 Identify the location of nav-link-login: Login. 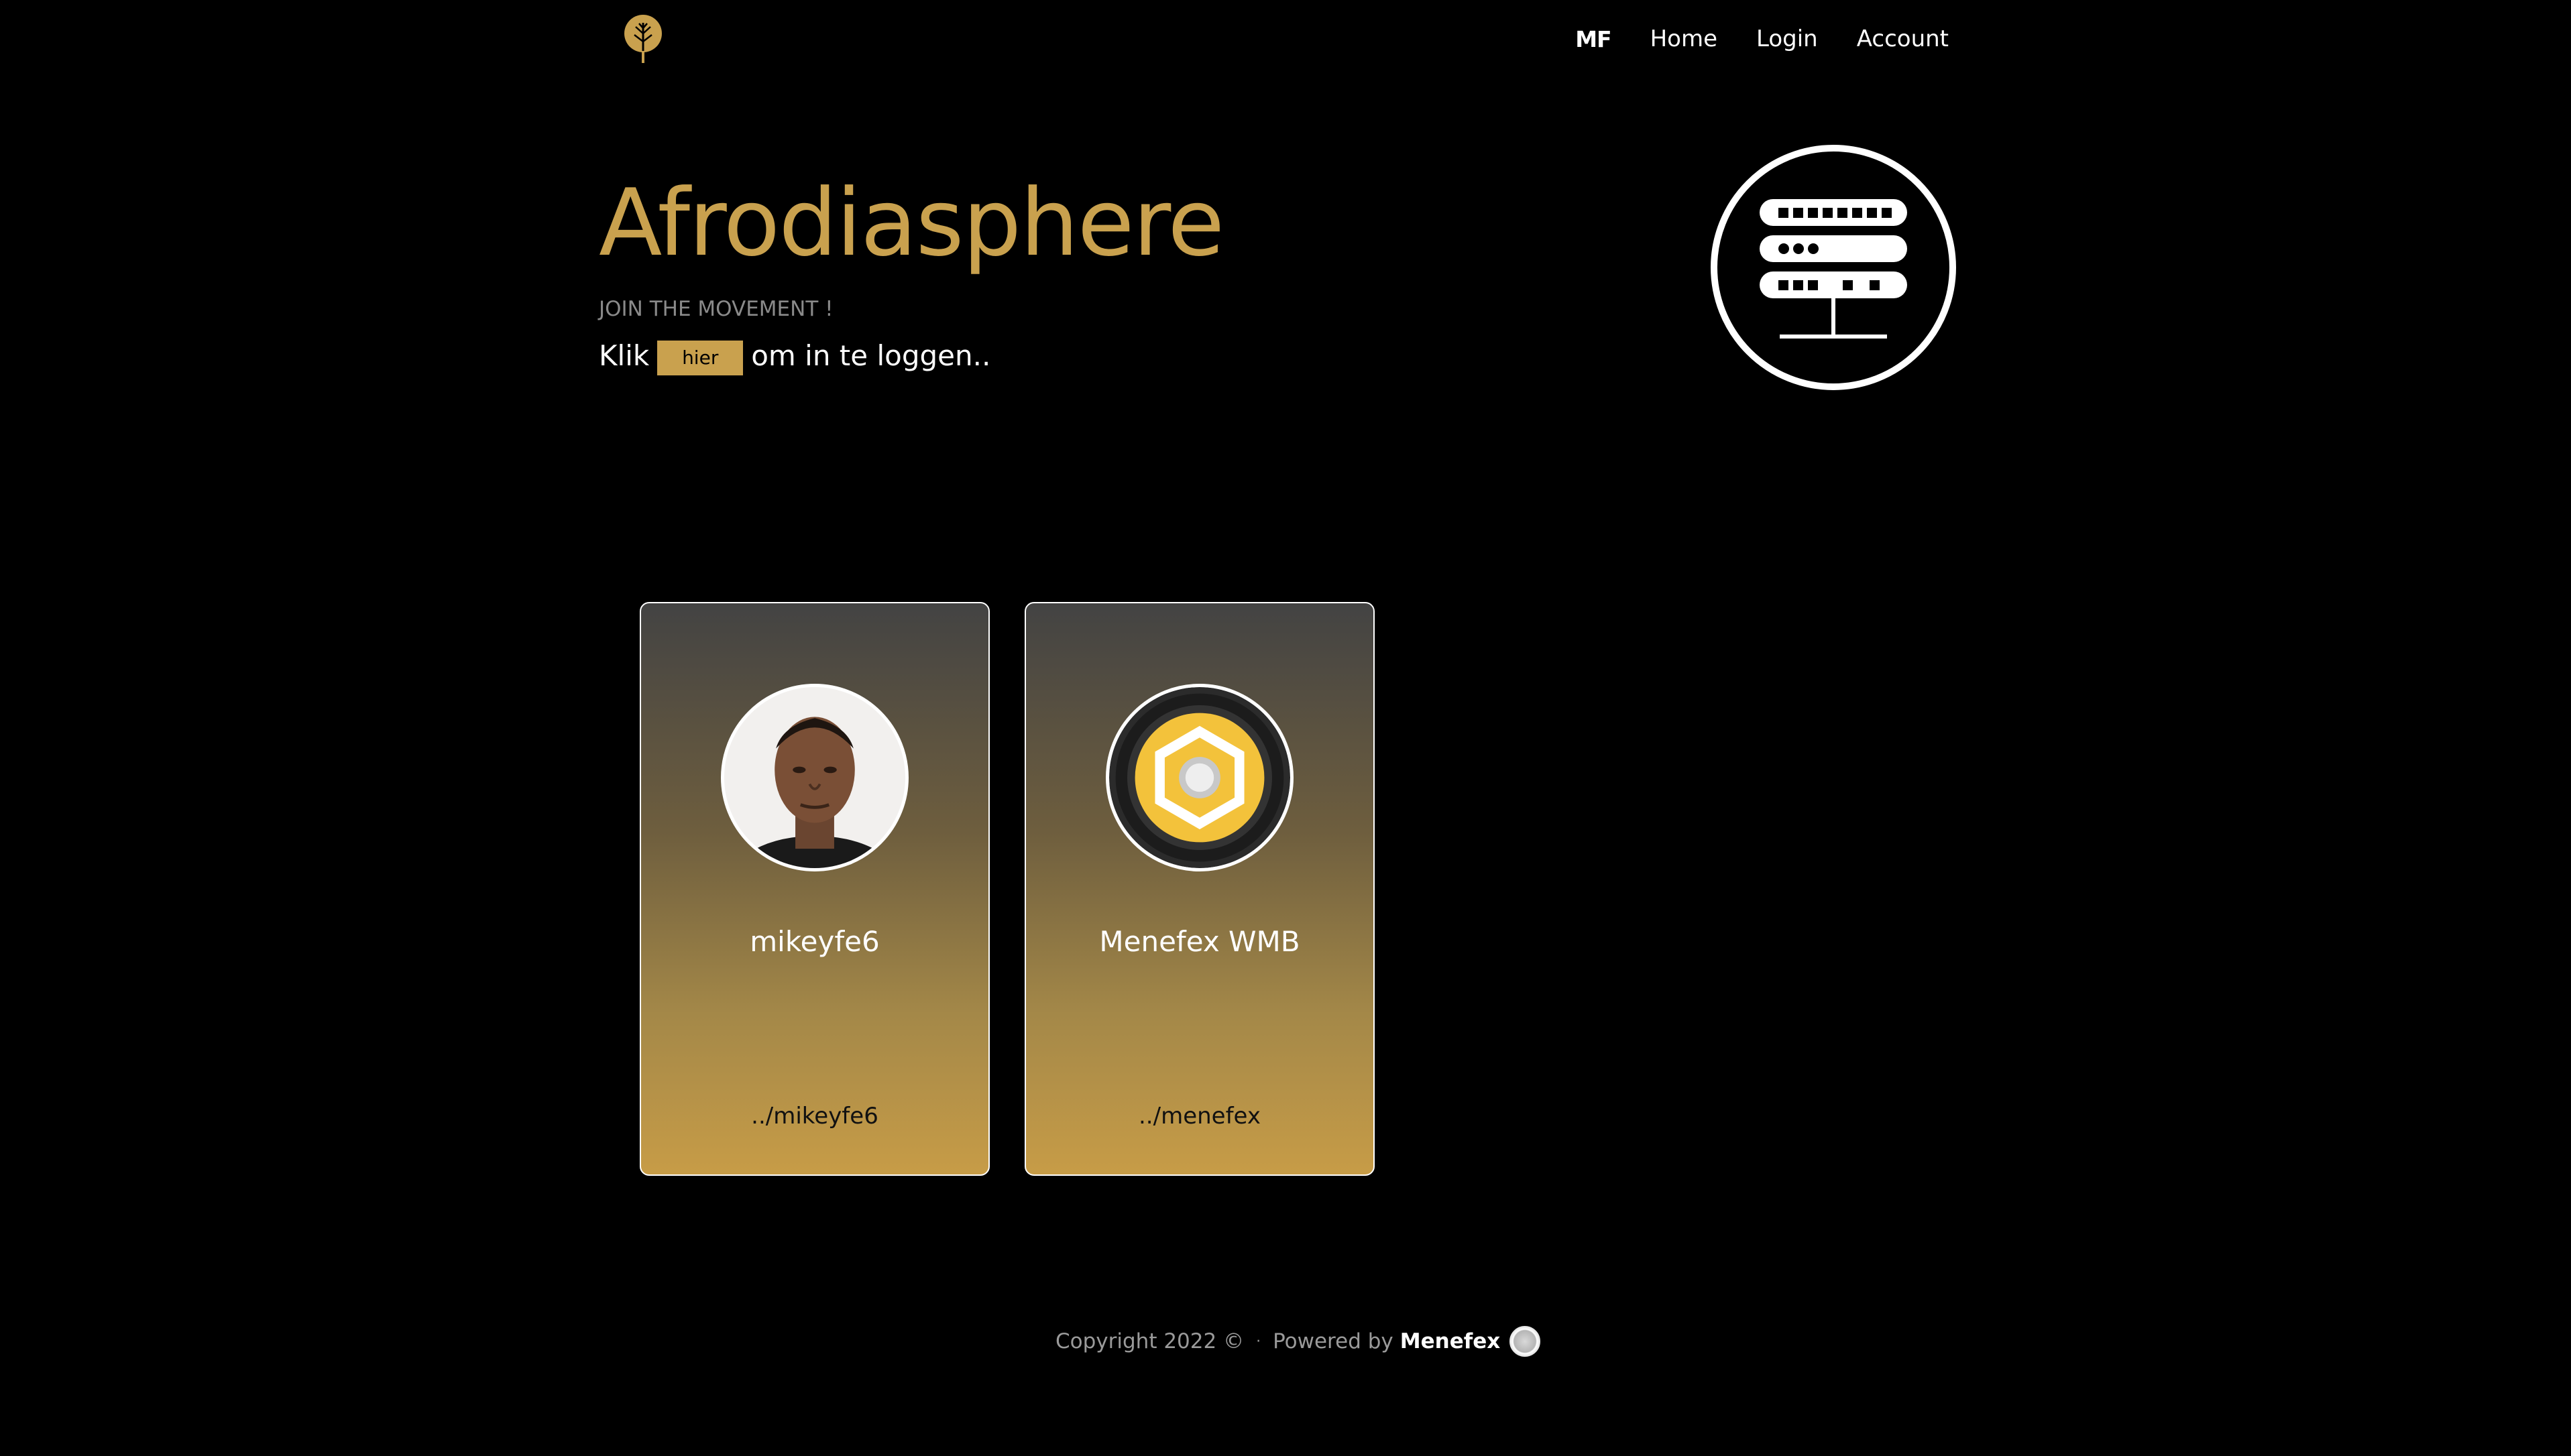
(1787, 38).